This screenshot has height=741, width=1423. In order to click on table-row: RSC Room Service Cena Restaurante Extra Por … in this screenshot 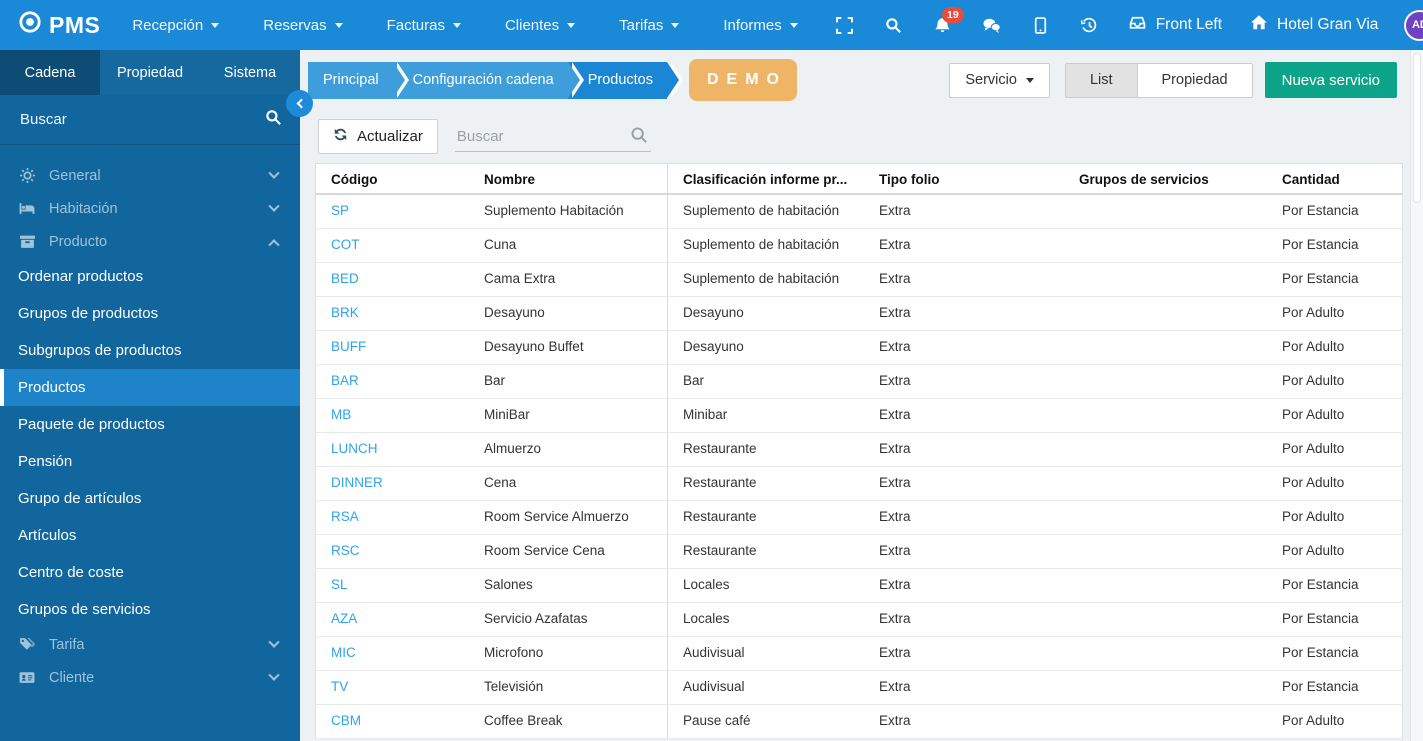, I will do `click(859, 552)`.